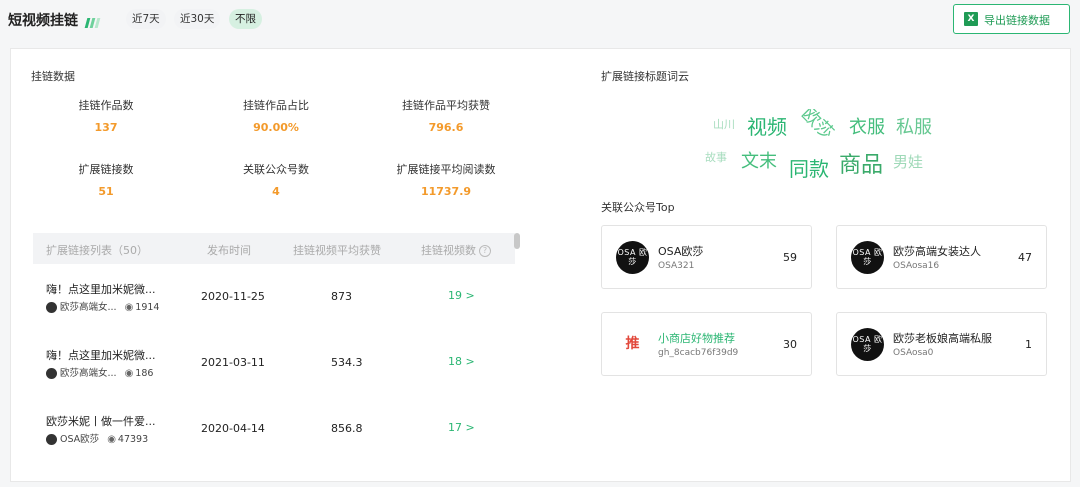 This screenshot has height=487, width=1080. Describe the element at coordinates (716, 157) in the screenshot. I see `cloud-word: 故事` at that location.